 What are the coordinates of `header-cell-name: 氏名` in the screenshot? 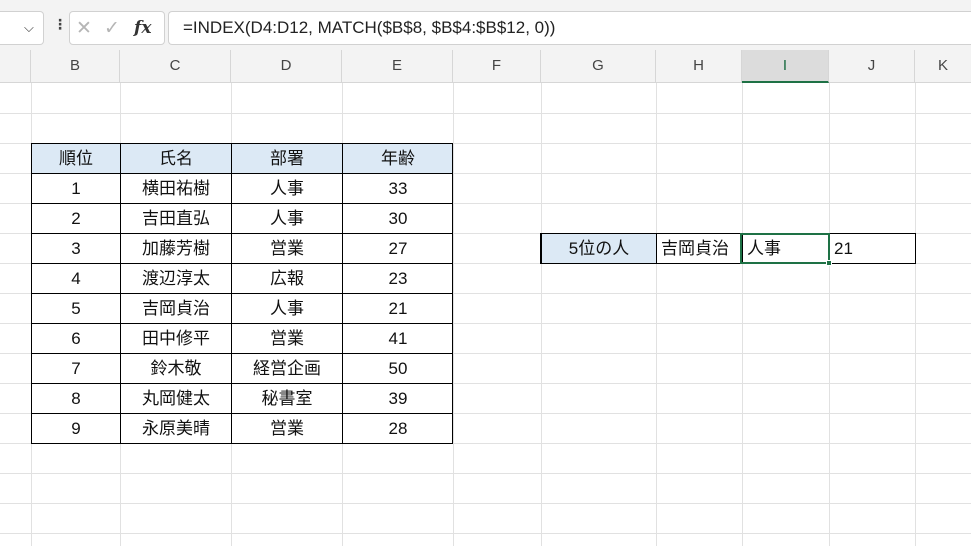 It's located at (175, 158).